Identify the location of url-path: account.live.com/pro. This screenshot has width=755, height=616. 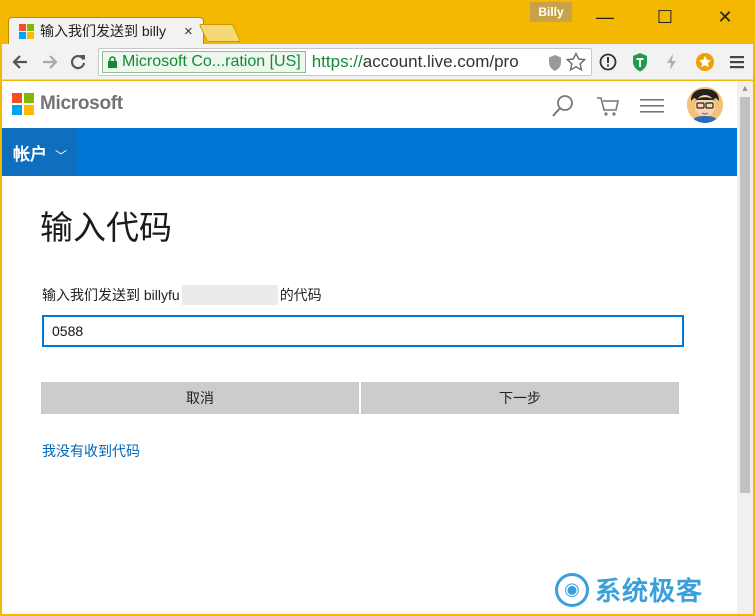
(440, 61).